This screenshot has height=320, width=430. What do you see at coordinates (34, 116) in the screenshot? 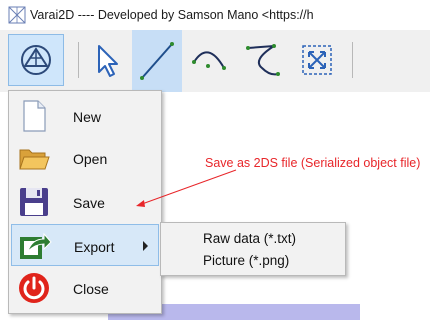
I see `new-file-icon` at bounding box center [34, 116].